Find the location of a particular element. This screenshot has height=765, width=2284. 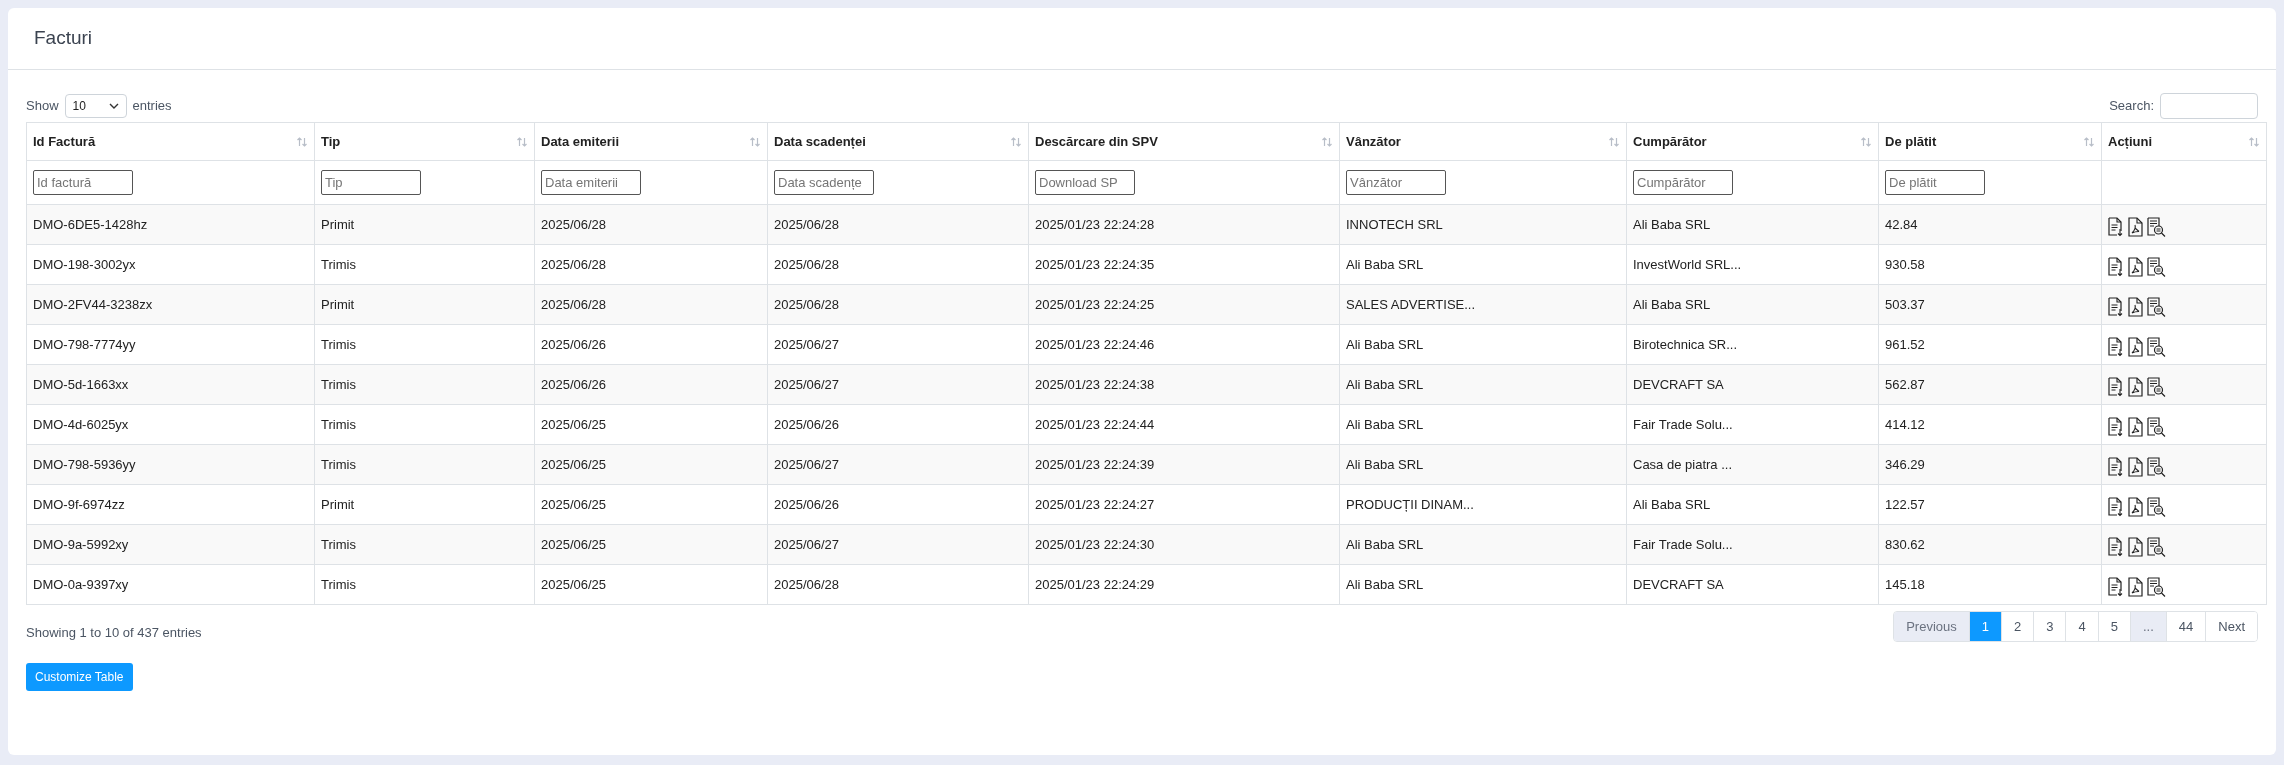

filter-field: Data scadențe is located at coordinates (824, 182).